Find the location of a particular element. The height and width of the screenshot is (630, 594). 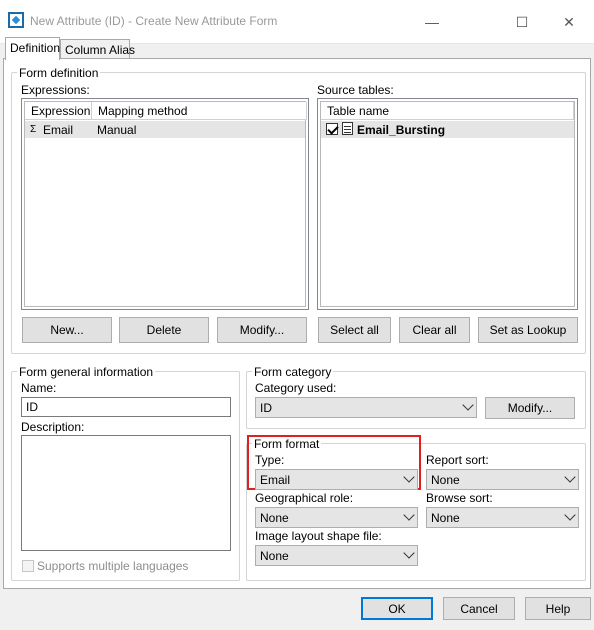

select-all-button: Select all is located at coordinates (354, 330).